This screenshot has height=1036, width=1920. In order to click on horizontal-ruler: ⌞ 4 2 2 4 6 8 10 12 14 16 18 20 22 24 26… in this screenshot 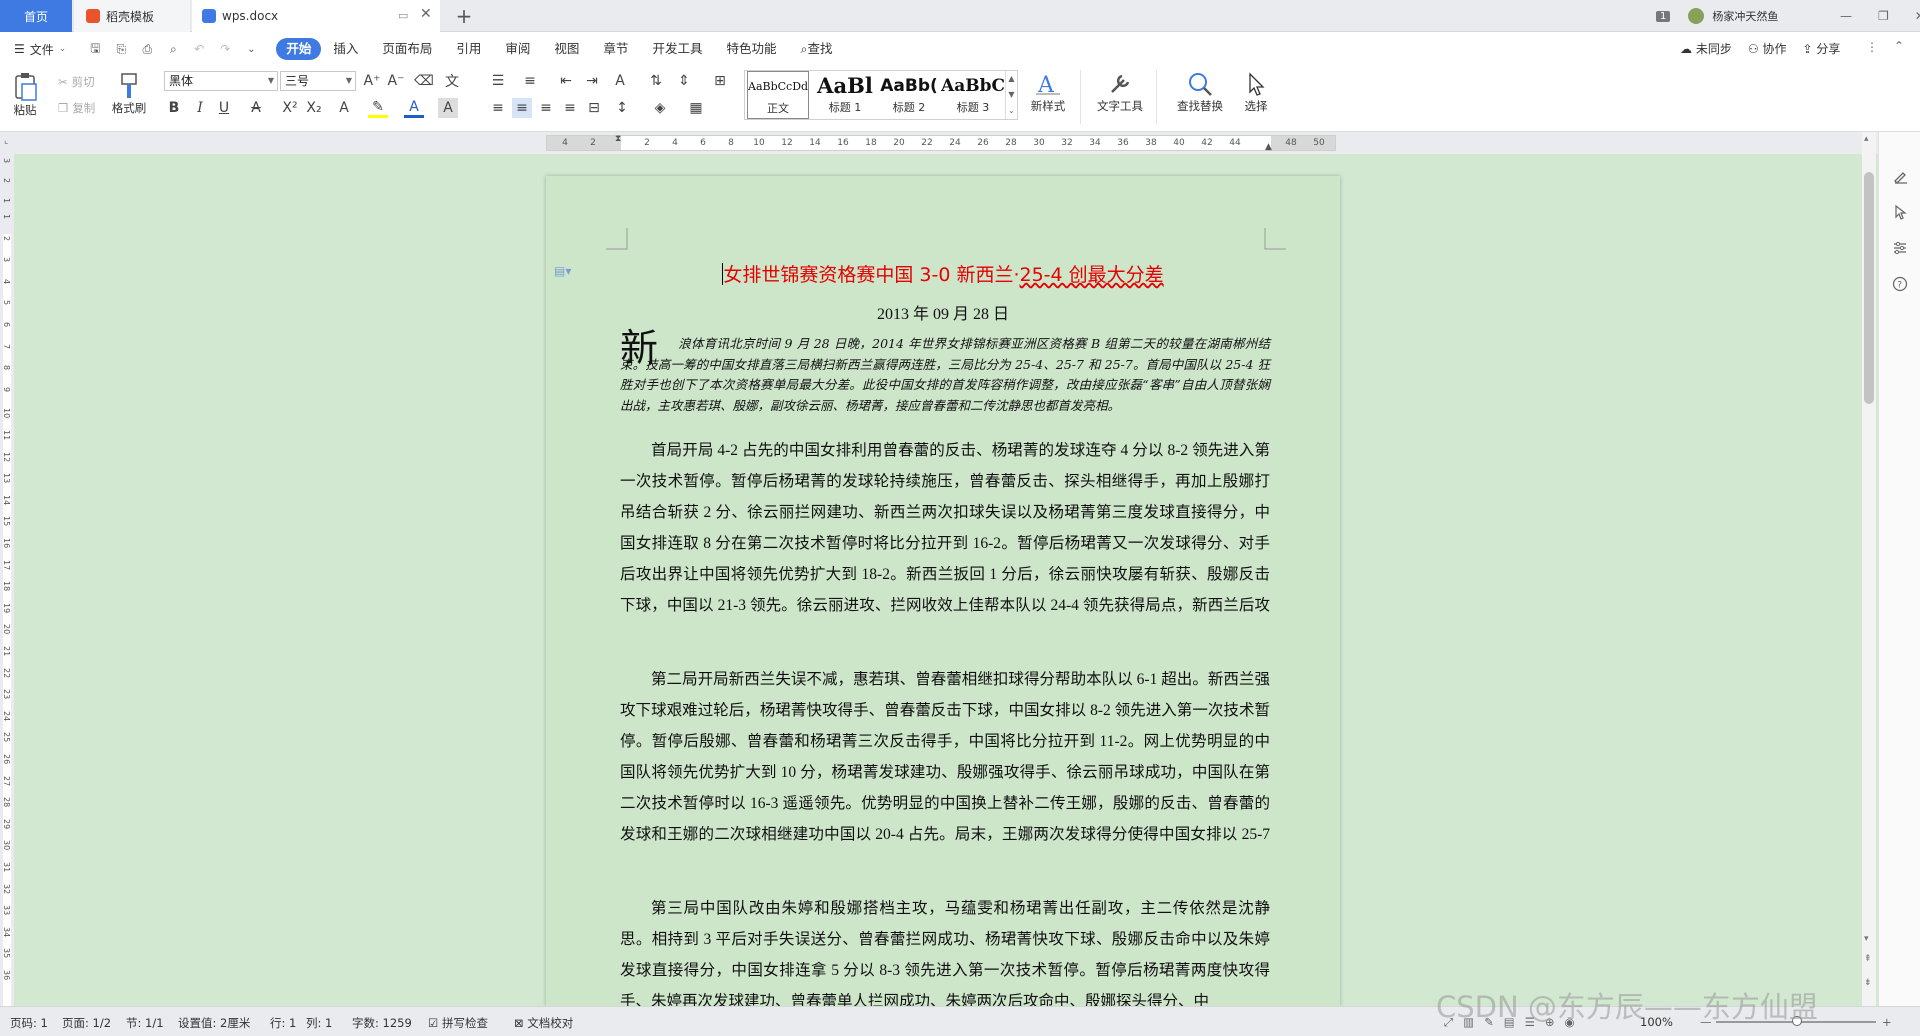, I will do `click(960, 143)`.